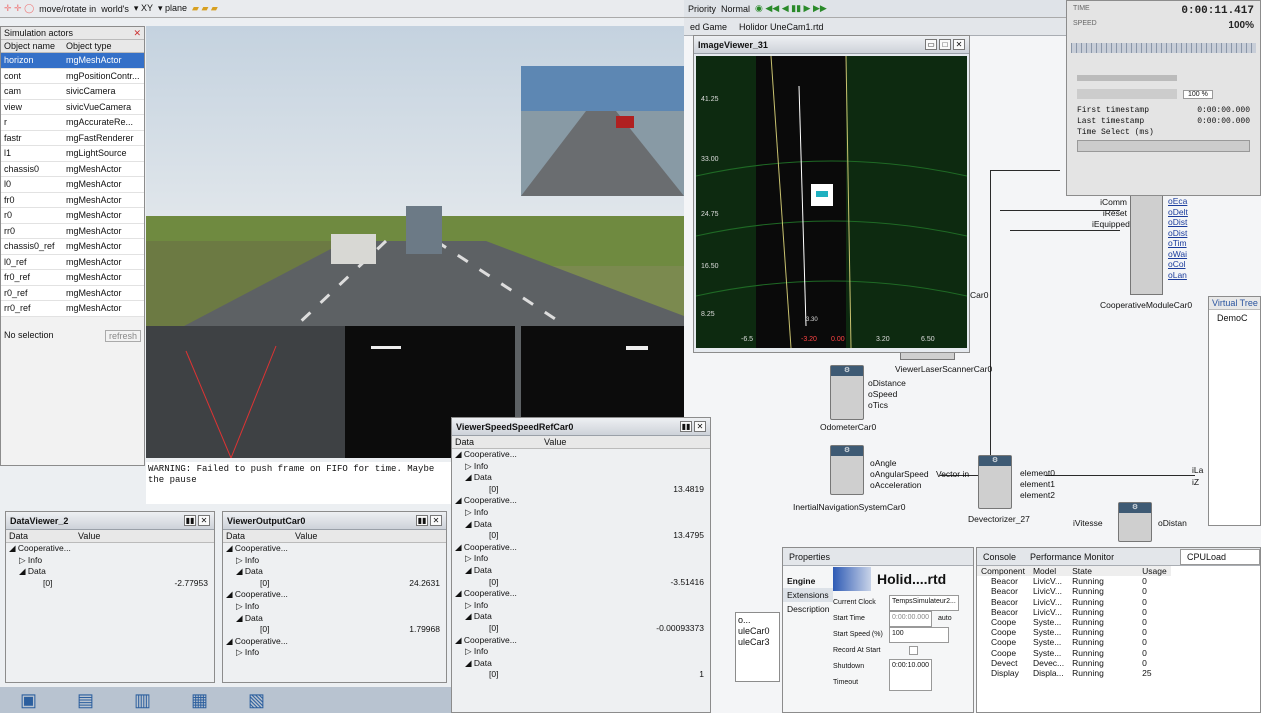 Image resolution: width=1261 pixels, height=713 pixels. I want to click on port-iequipped: iEquipped, so click(1111, 224).